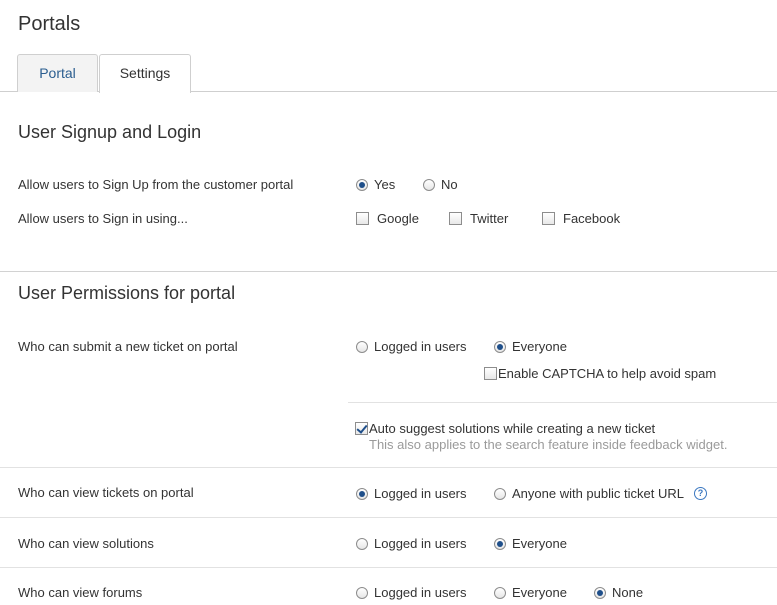 This screenshot has width=777, height=605. I want to click on view-forums-none-label: None, so click(628, 592).